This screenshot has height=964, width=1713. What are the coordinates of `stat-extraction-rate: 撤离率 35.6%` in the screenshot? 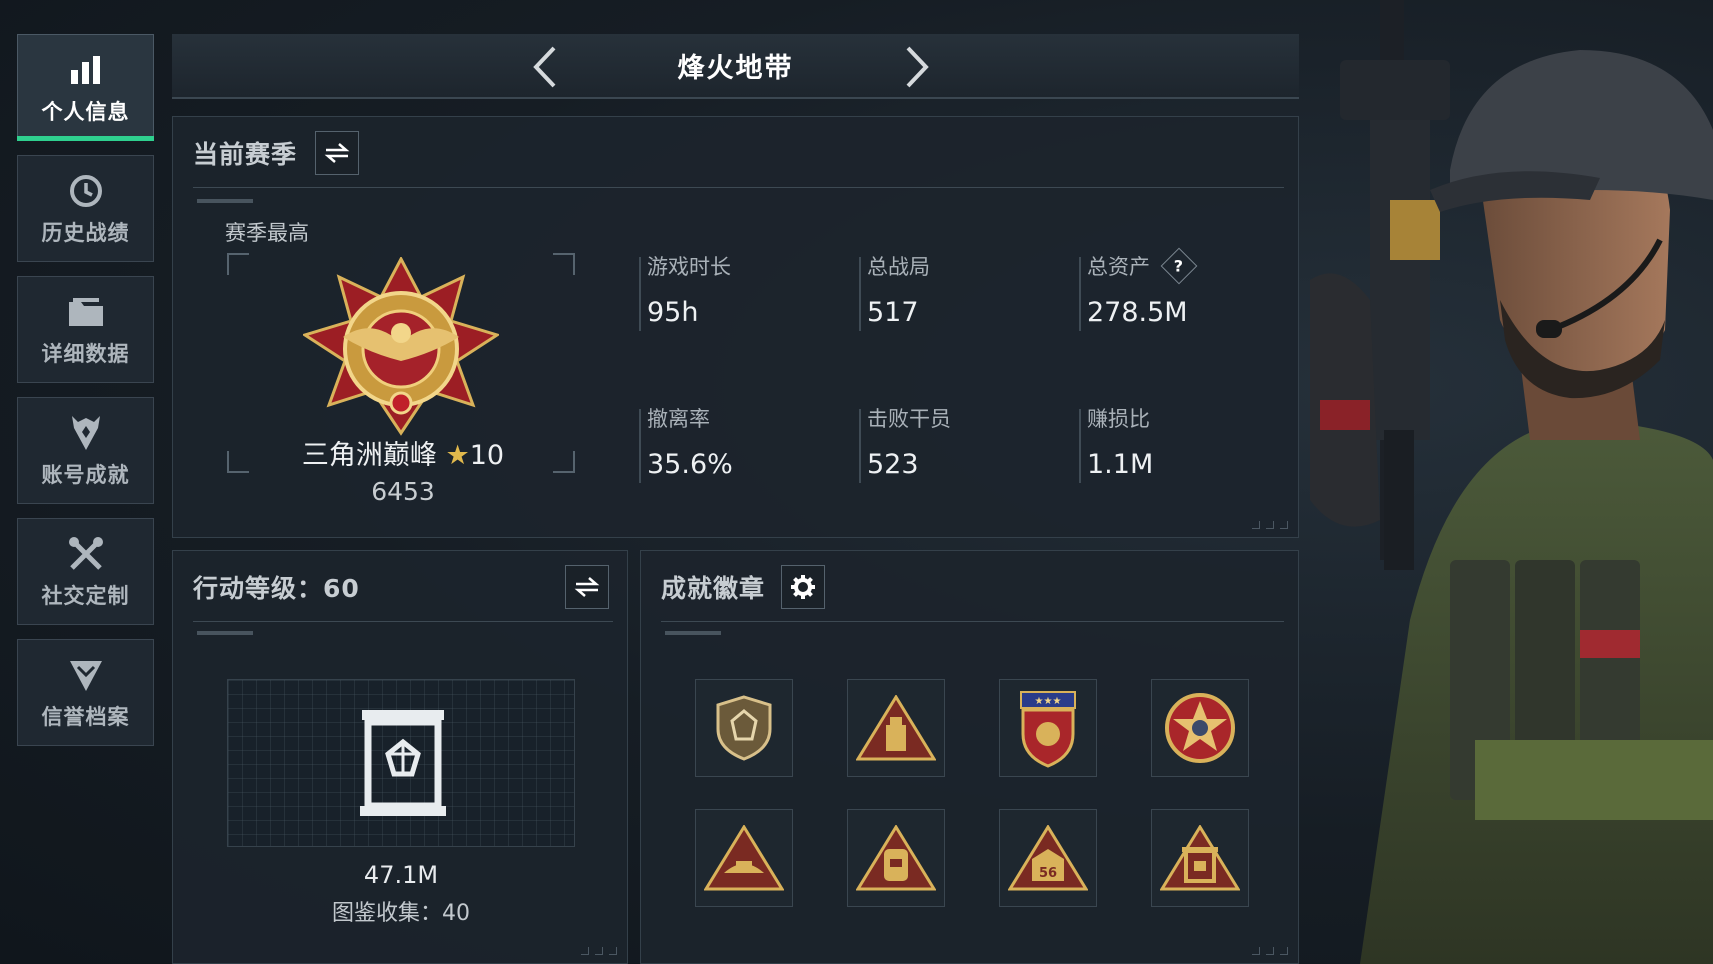 It's located at (739, 443).